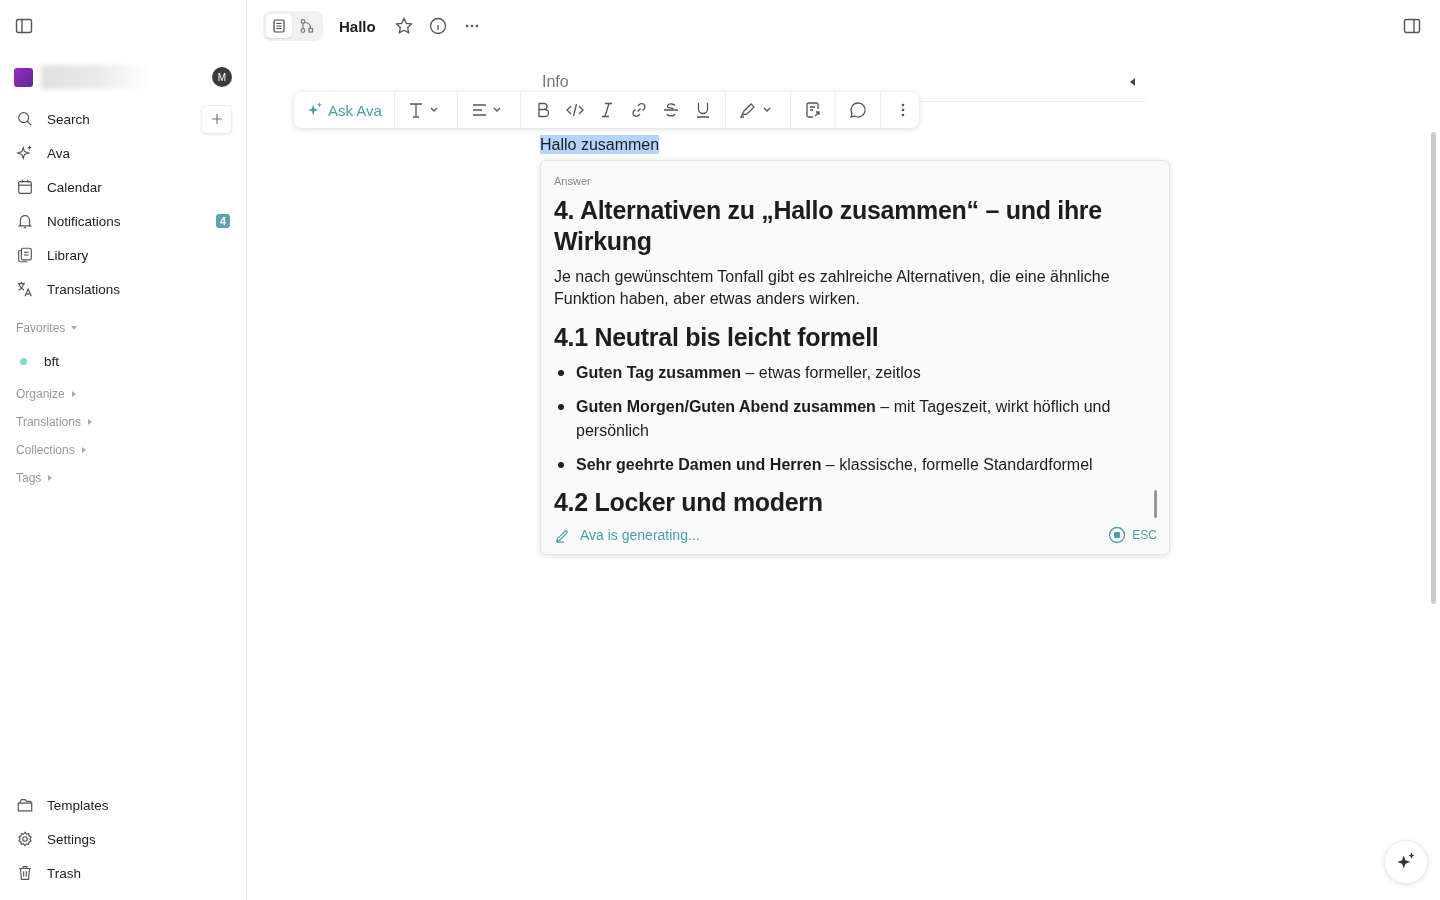 This screenshot has height=900, width=1440. Describe the element at coordinates (717, 337) in the screenshot. I see `answer-heading: 4.1 Neutral bis leicht formell` at that location.